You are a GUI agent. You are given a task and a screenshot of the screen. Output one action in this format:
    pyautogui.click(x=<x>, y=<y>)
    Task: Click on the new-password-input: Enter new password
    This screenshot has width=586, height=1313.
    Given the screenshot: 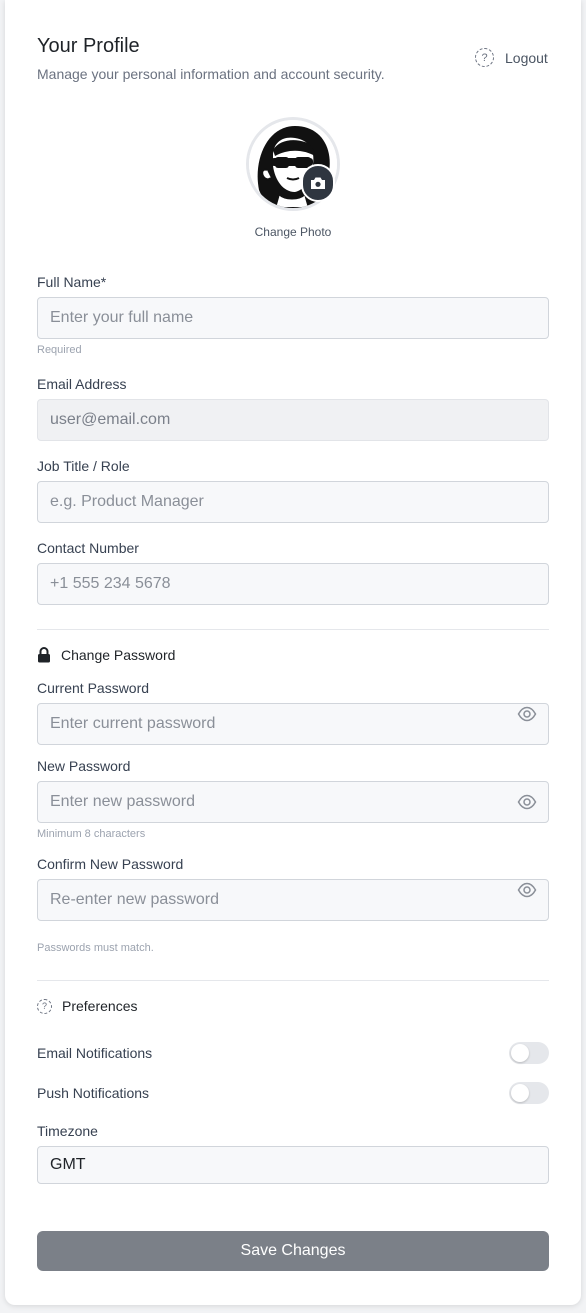 What is the action you would take?
    pyautogui.click(x=293, y=802)
    